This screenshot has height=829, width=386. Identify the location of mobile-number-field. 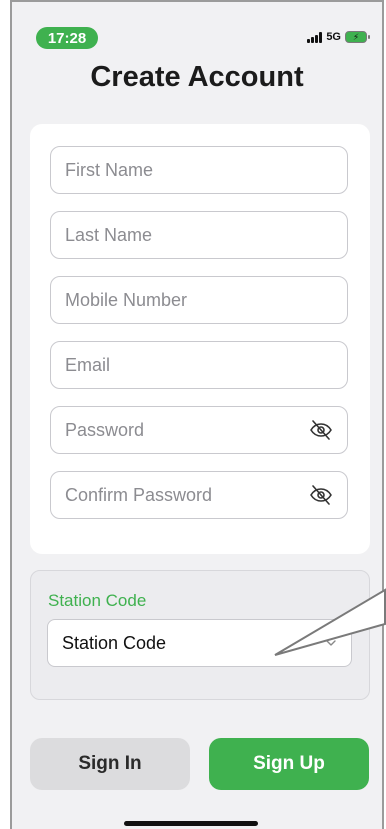
(199, 300).